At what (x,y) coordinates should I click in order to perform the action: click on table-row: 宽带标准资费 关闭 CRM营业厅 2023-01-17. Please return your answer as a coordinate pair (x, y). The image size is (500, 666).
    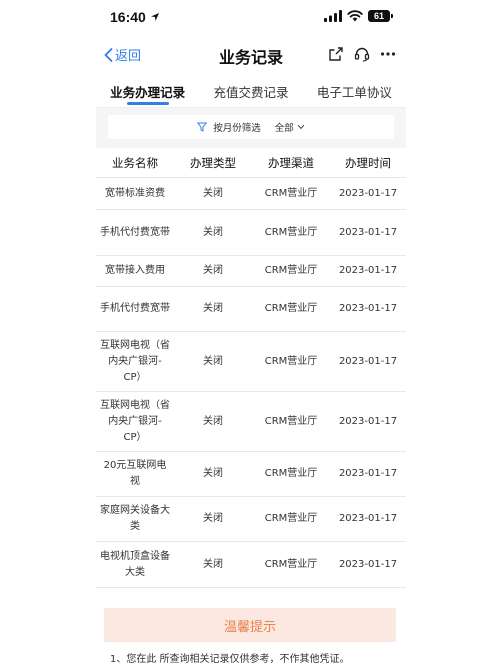
    Looking at the image, I should click on (251, 194).